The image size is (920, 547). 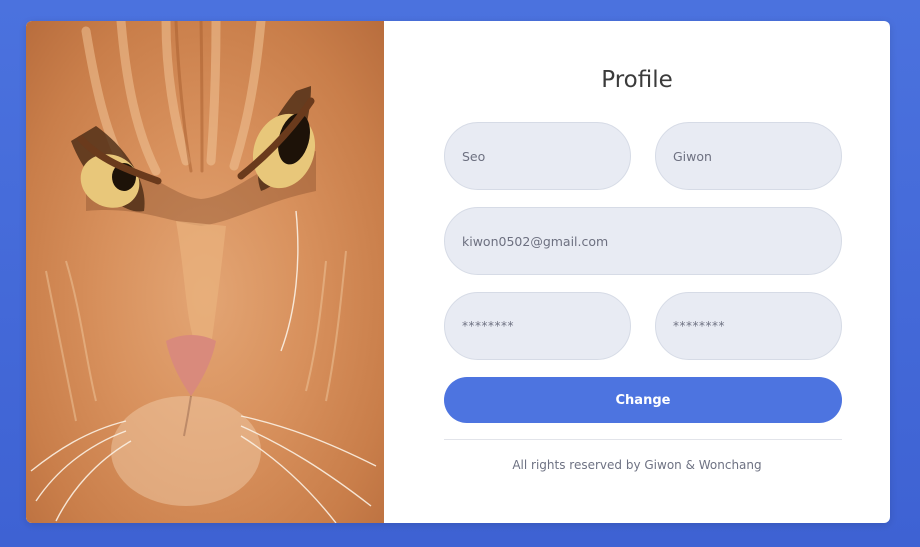 I want to click on first-name-input, so click(x=537, y=156).